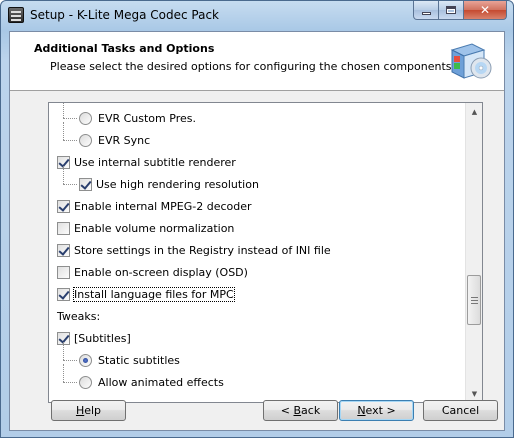  I want to click on option-label: Allow animated effects, so click(161, 382).